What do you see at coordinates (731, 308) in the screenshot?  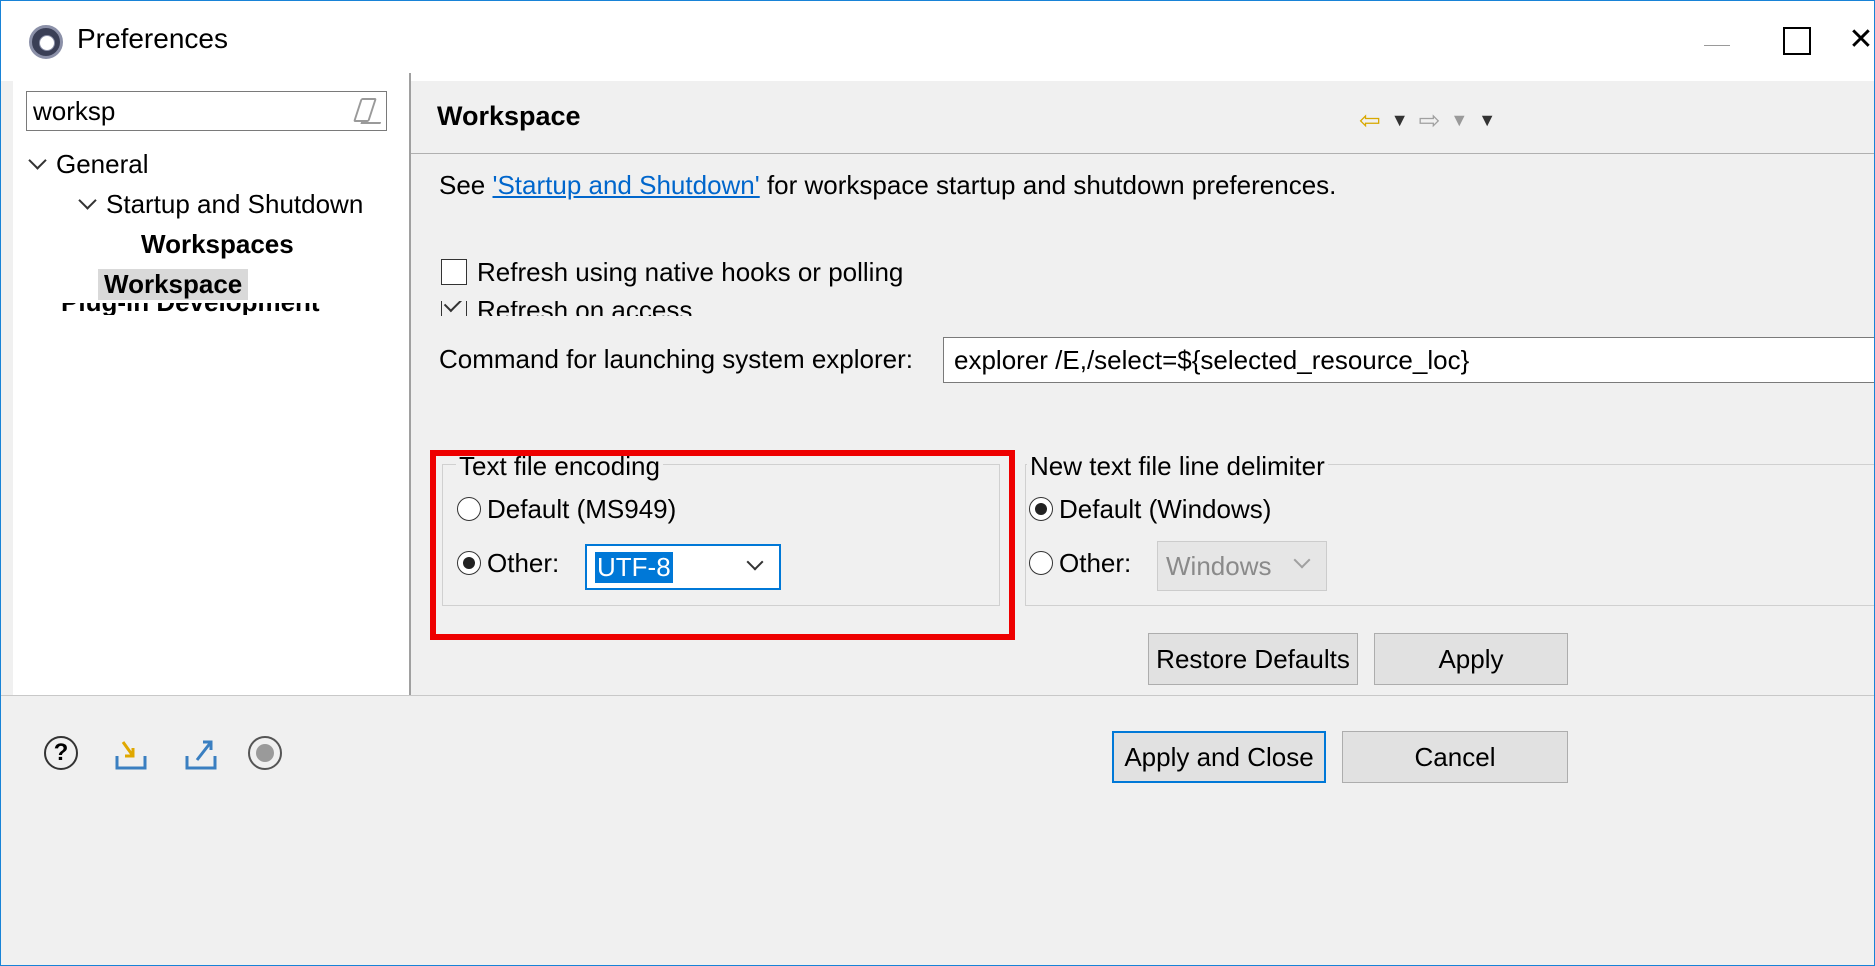 I see `refresh-access-option: Refresh on access` at bounding box center [731, 308].